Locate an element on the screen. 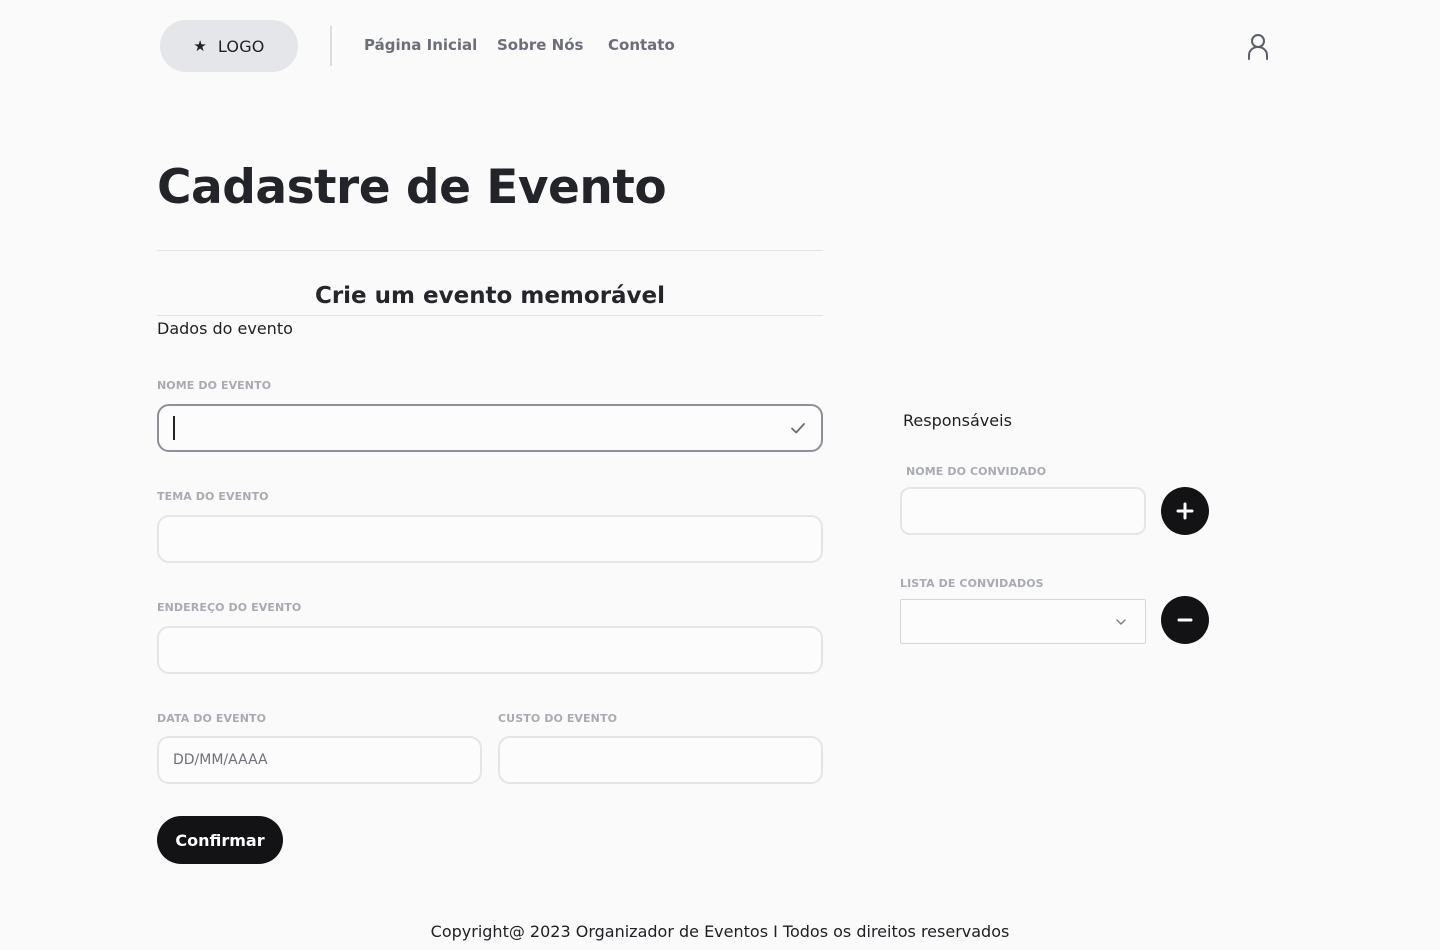 The image size is (1440, 950). event-cost-input is located at coordinates (660, 760).